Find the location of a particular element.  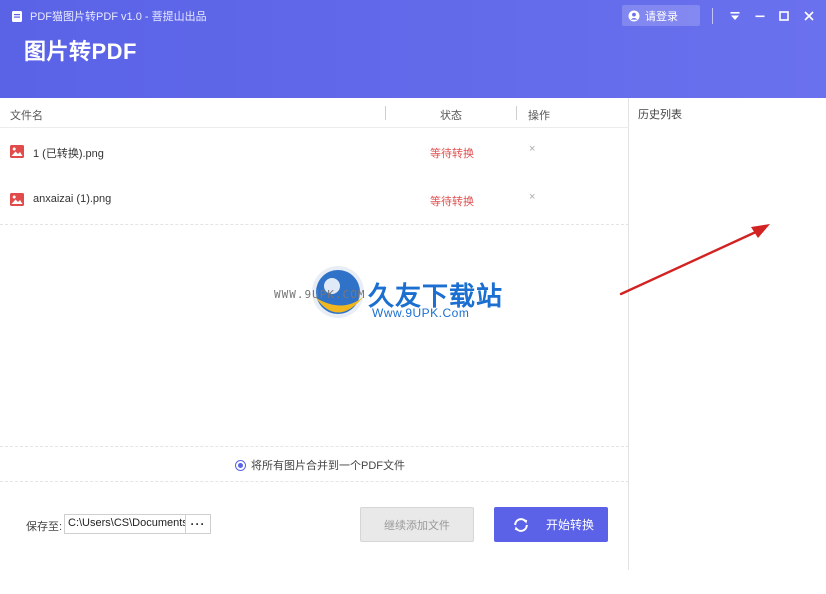

maximize-icon is located at coordinates (784, 16).